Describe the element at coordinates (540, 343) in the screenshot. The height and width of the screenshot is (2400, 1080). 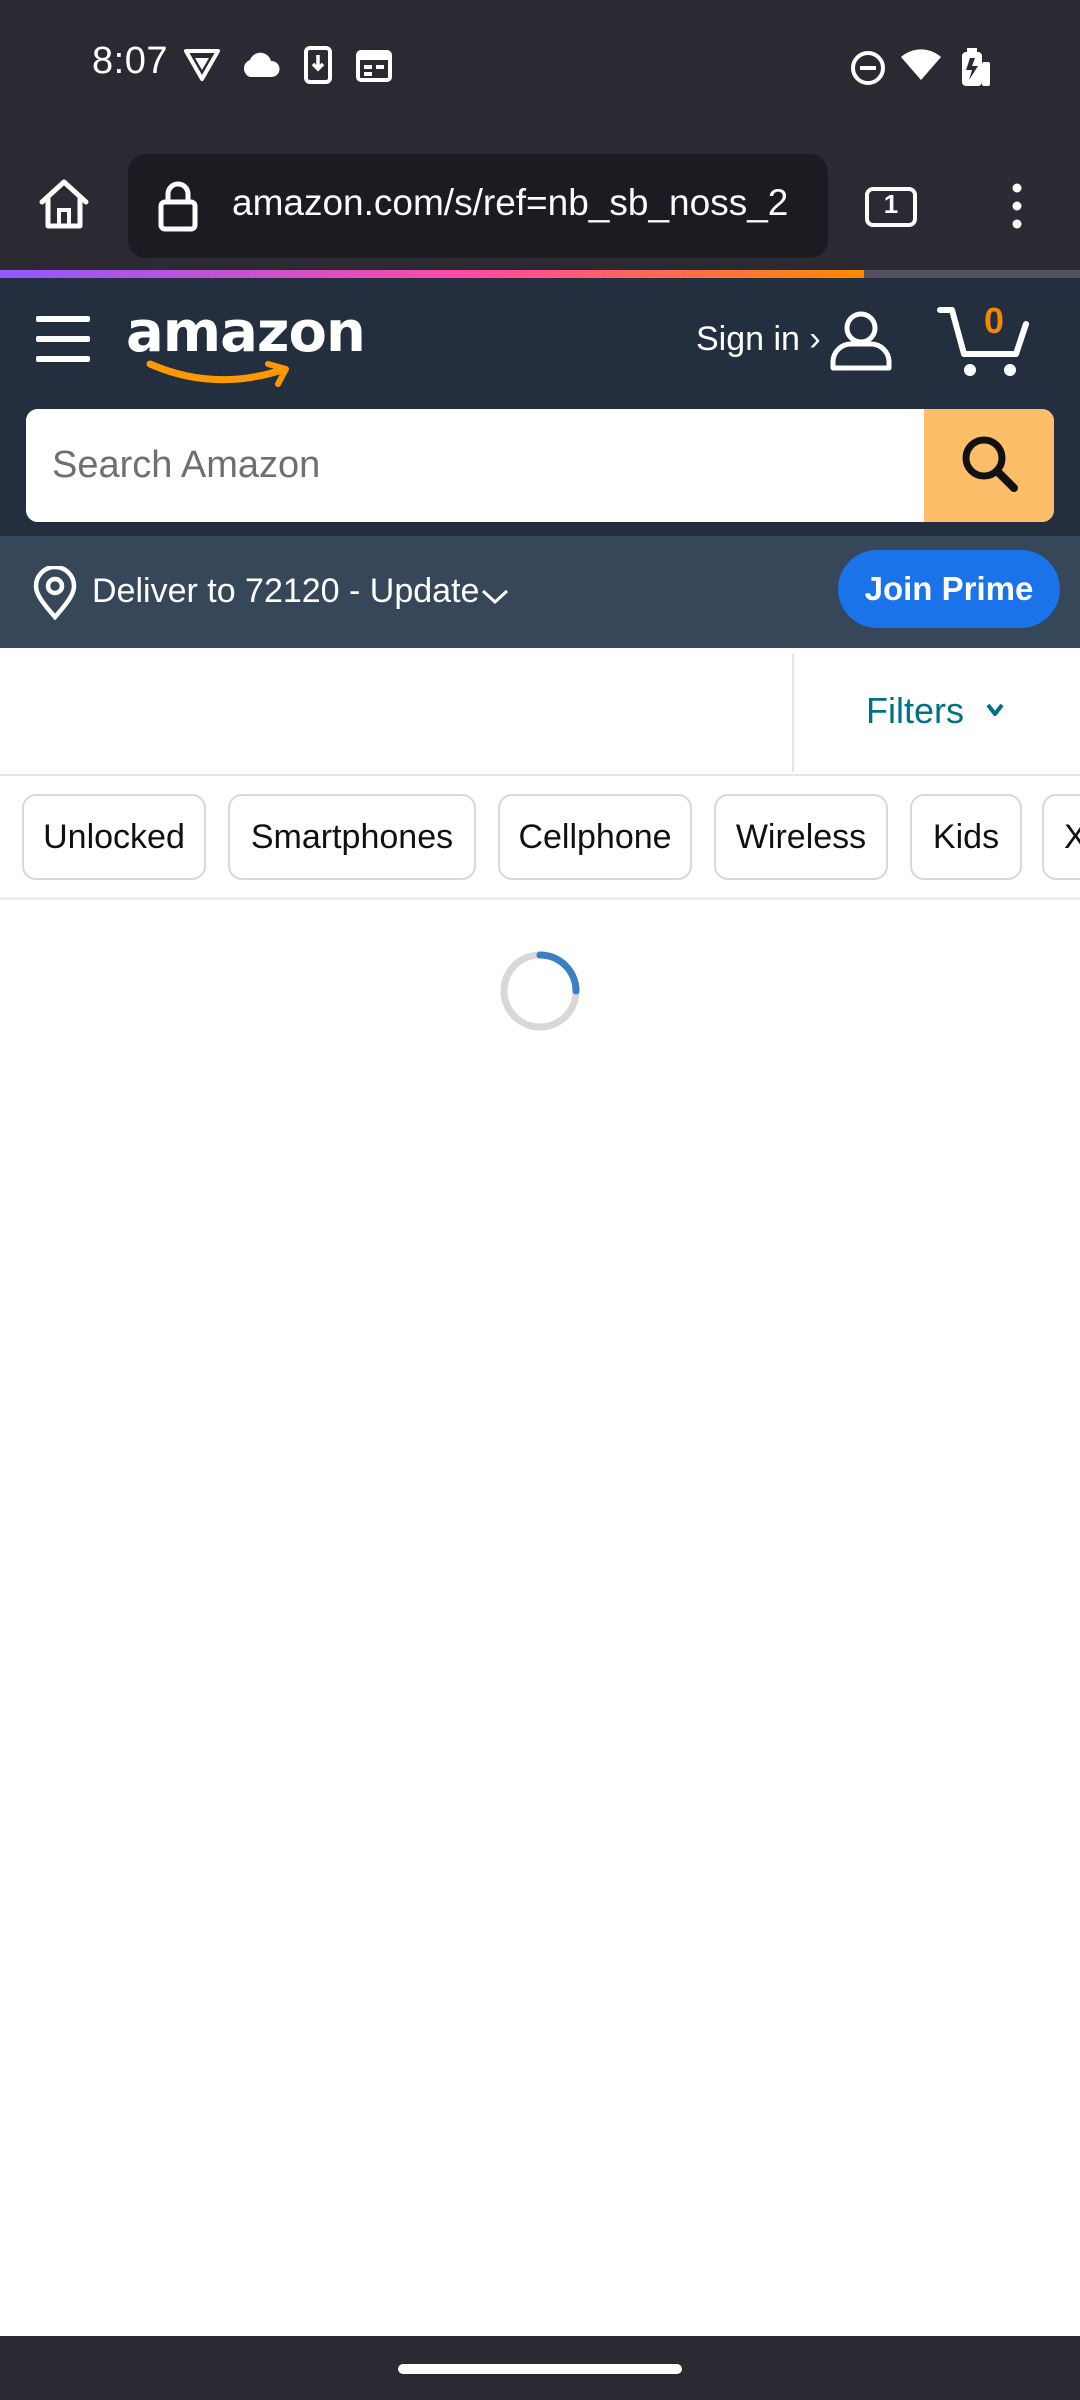
I see `amazon-nav: amazon Sign in › 0` at that location.